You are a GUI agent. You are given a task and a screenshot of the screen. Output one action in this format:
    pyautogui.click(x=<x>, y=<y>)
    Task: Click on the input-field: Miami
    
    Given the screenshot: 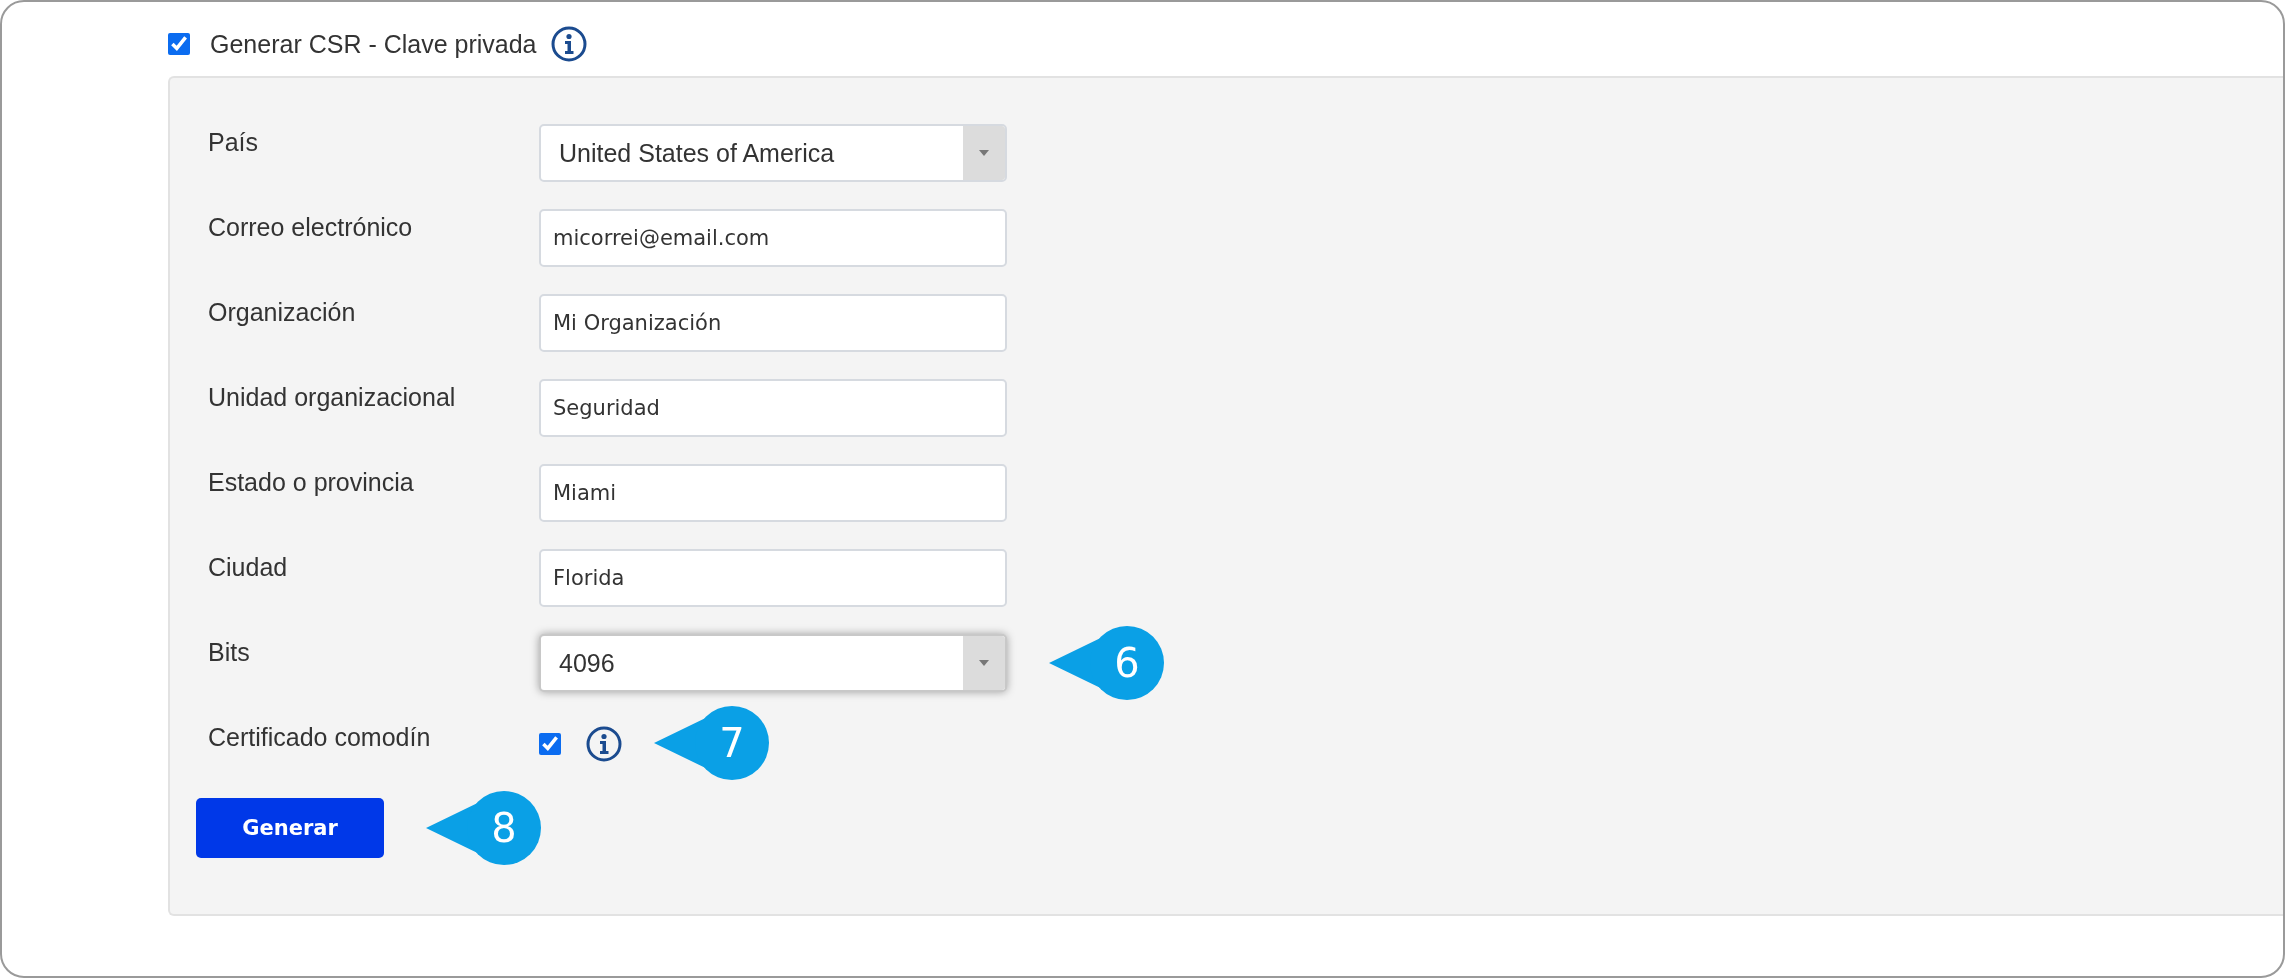 What is the action you would take?
    pyautogui.click(x=773, y=493)
    